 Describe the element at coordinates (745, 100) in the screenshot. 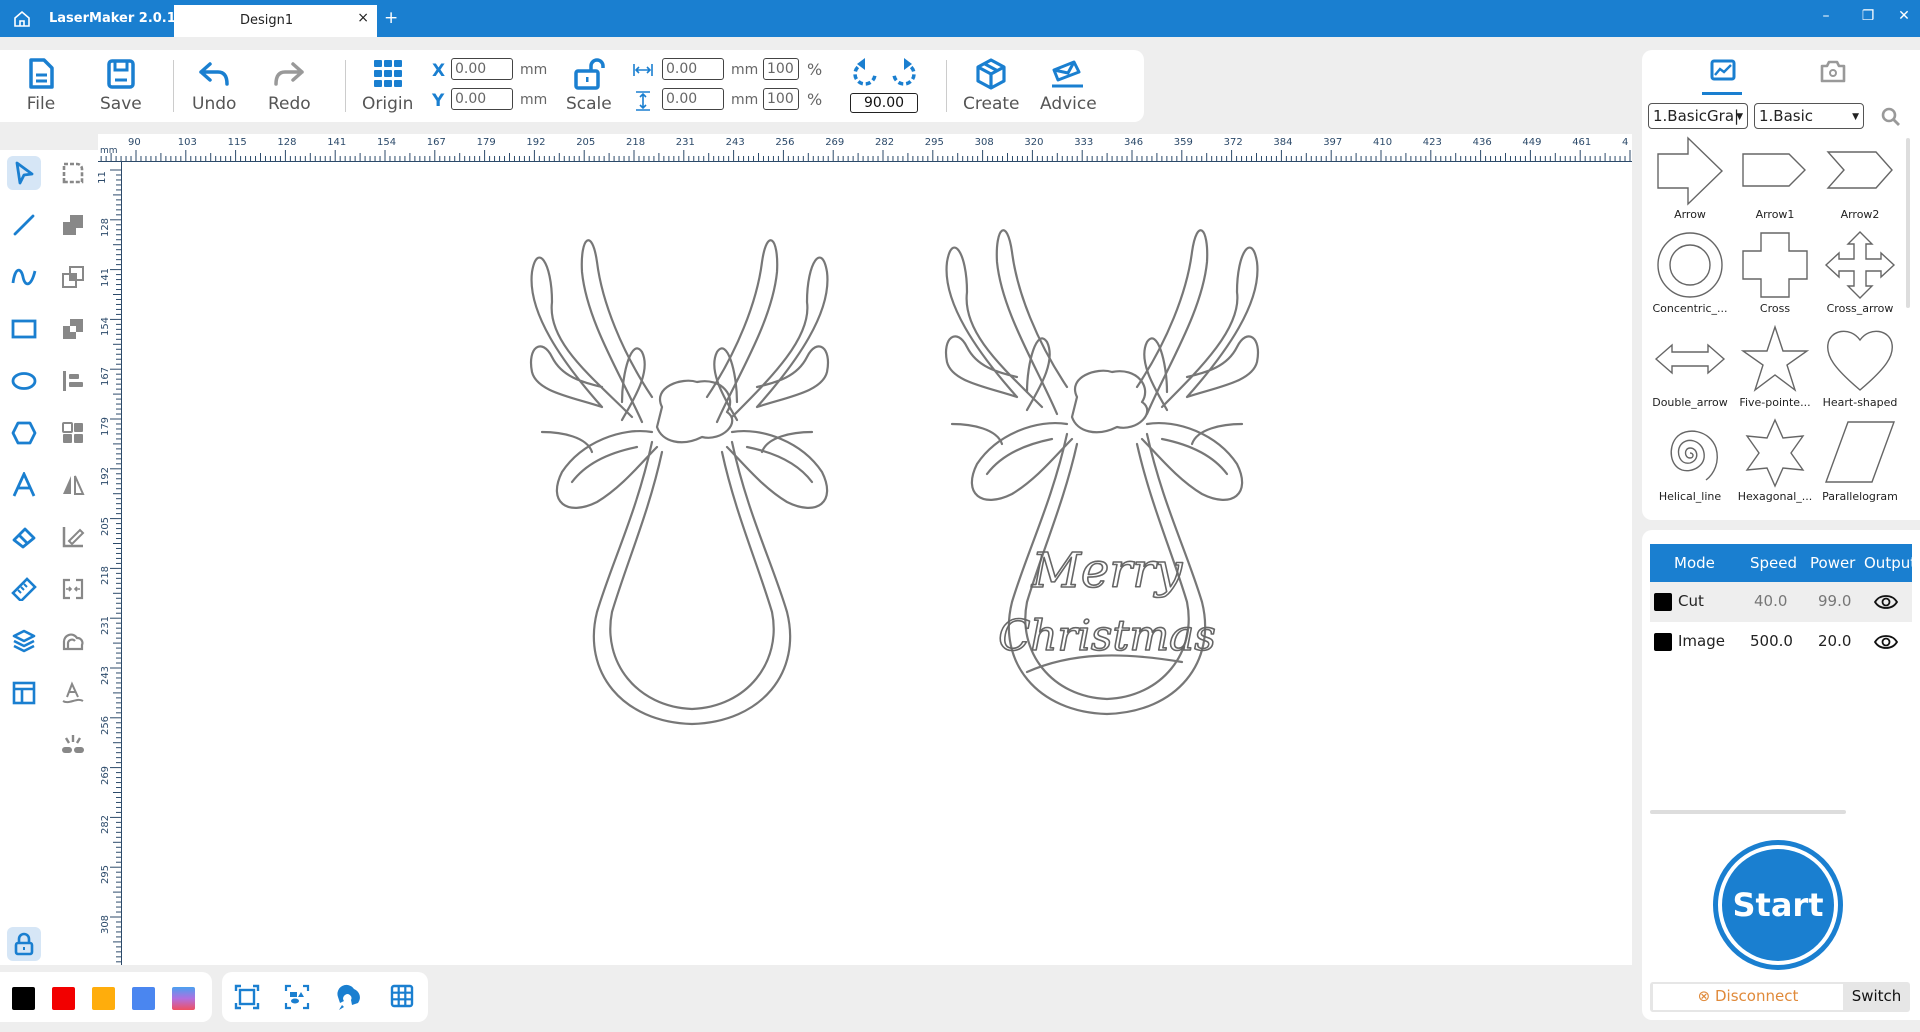

I see `height-unit: mm` at that location.